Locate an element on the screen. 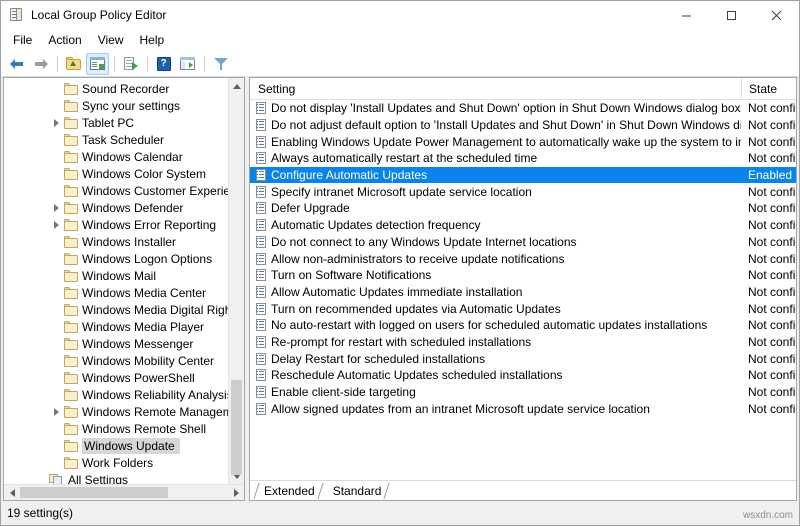 This screenshot has width=800, height=526. filter-button is located at coordinates (220, 64).